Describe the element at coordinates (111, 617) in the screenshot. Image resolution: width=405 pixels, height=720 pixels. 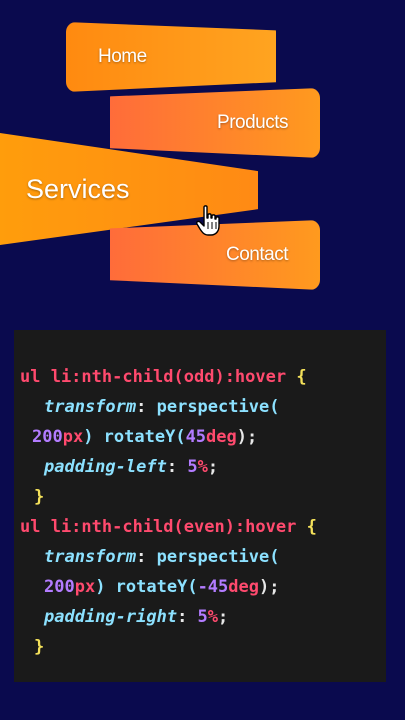
I see `css-property: padding-right` at that location.